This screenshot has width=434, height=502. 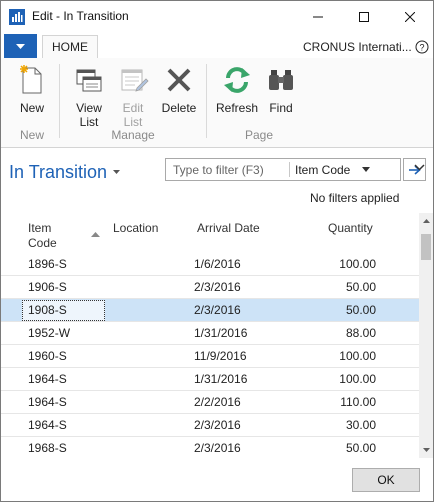 I want to click on column-header-location: Location, so click(x=135, y=228).